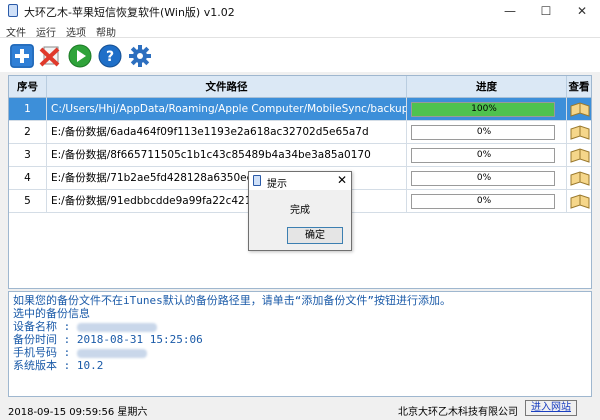  Describe the element at coordinates (28, 132) in the screenshot. I see `row-num: 2` at that location.